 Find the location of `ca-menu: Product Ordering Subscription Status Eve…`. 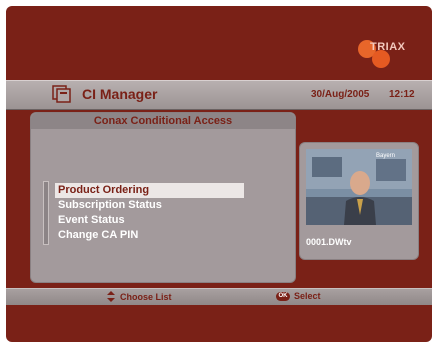

ca-menu: Product Ordering Subscription Status Eve… is located at coordinates (149, 213).